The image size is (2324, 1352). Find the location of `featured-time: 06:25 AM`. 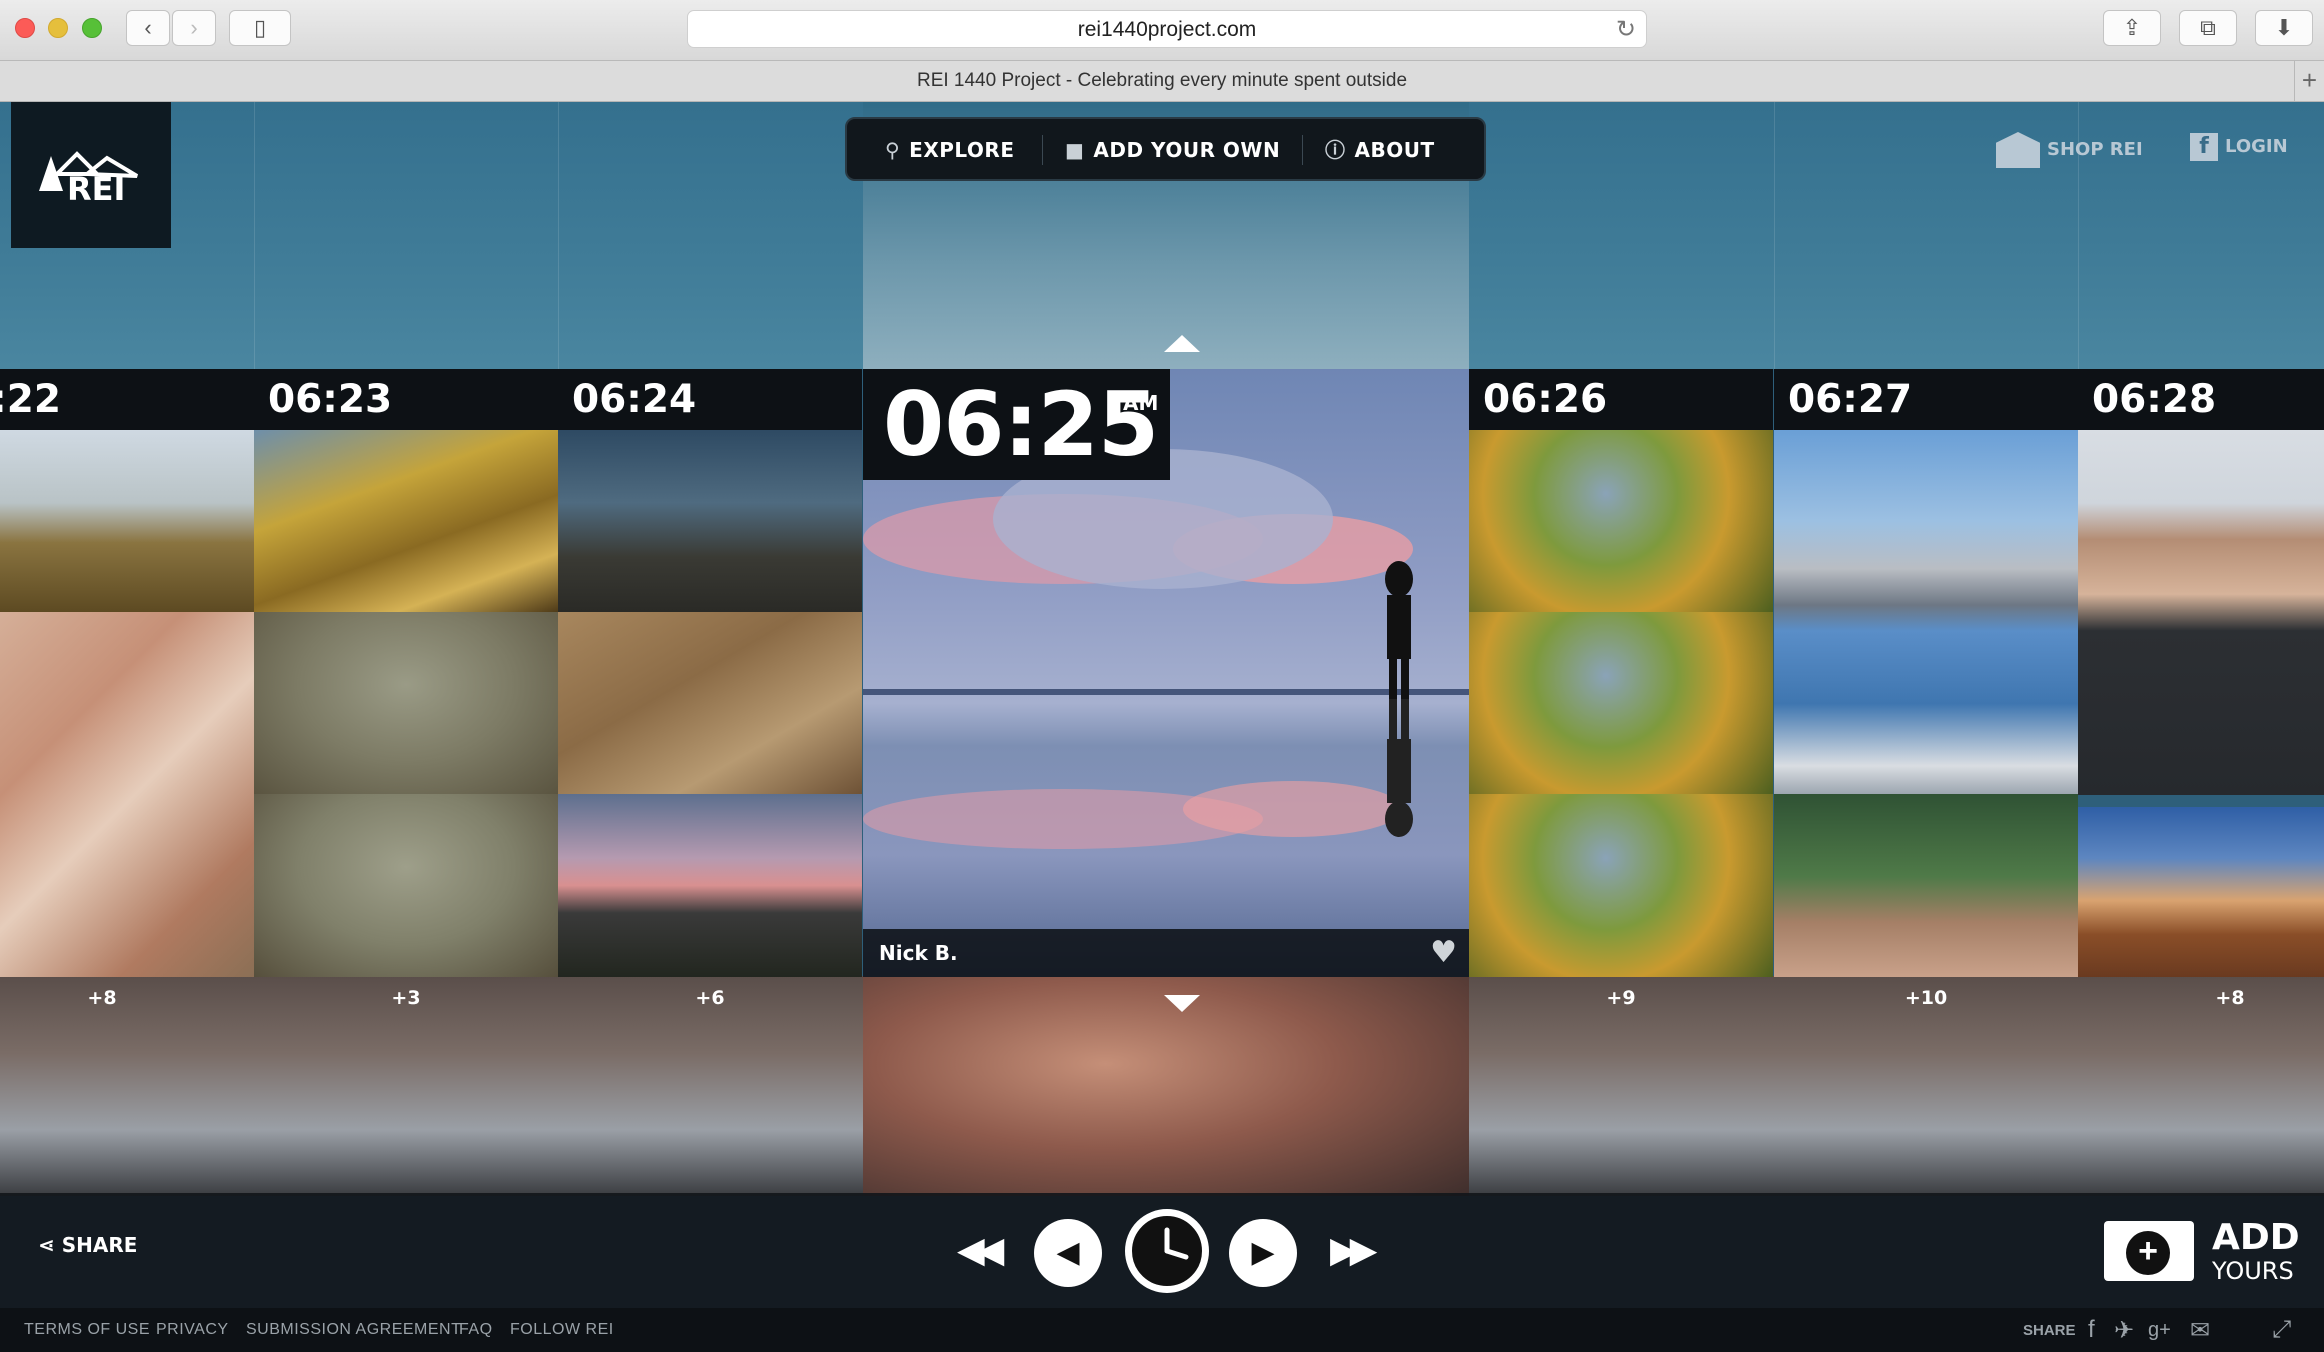

featured-time: 06:25 AM is located at coordinates (1016, 424).